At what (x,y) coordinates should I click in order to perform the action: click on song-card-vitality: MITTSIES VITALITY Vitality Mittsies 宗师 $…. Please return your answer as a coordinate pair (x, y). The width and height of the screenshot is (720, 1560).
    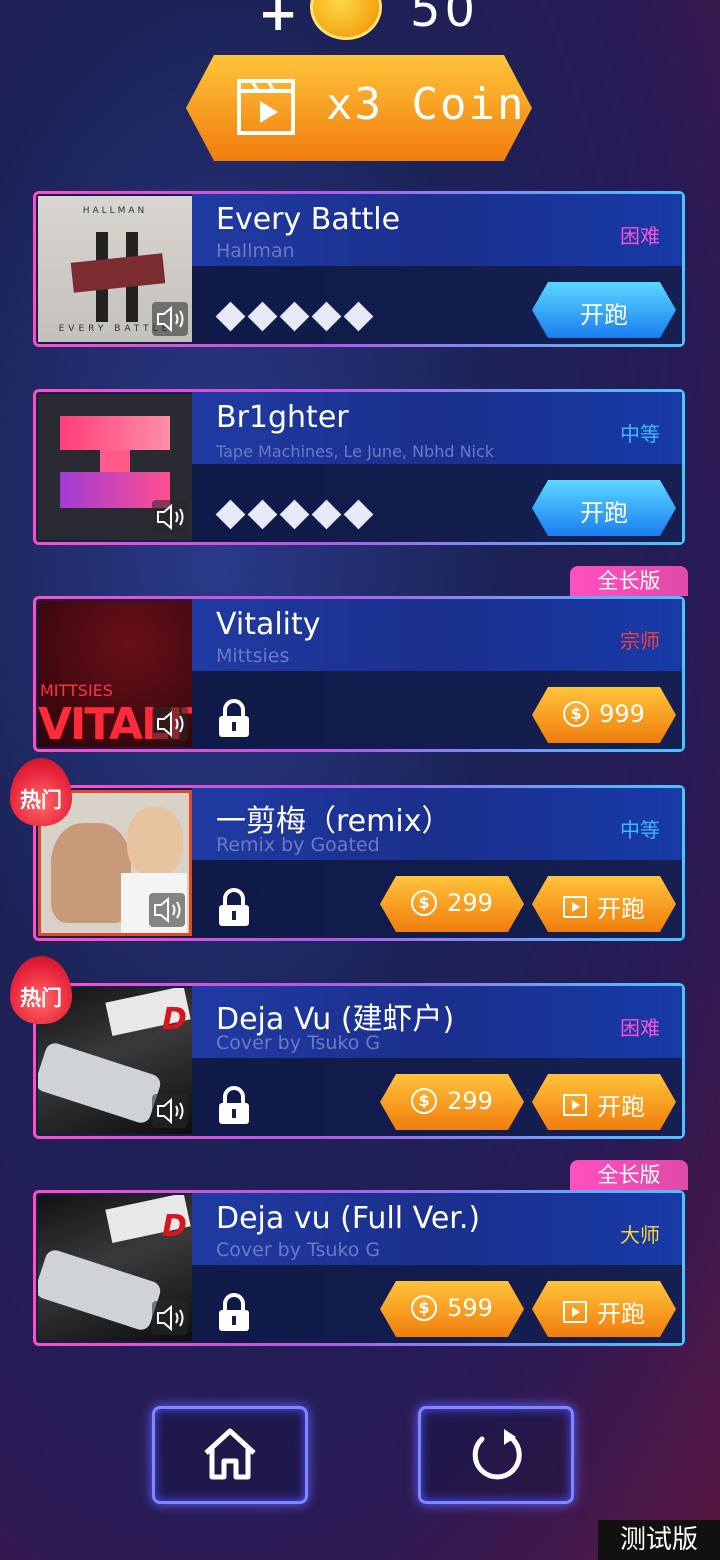
    Looking at the image, I should click on (359, 674).